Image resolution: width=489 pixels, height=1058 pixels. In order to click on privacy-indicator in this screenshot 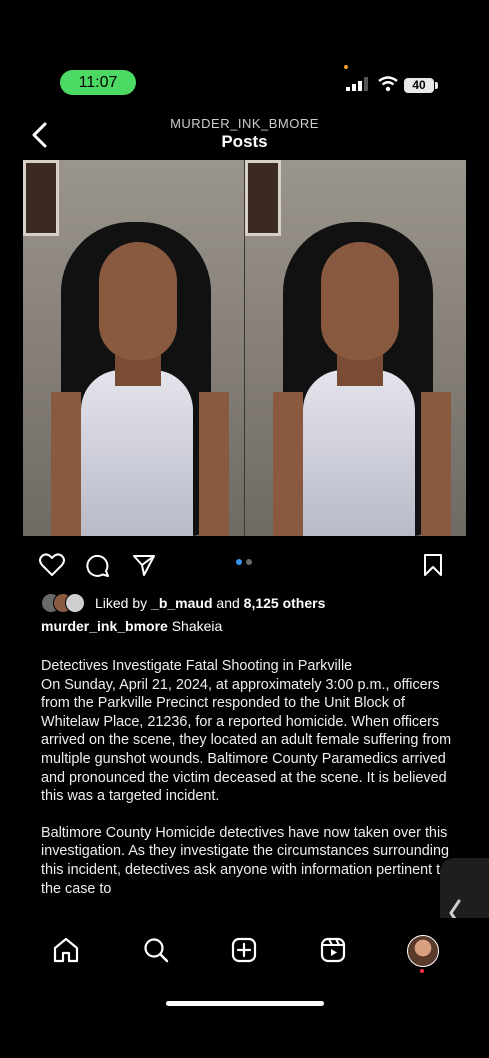, I will do `click(346, 67)`.